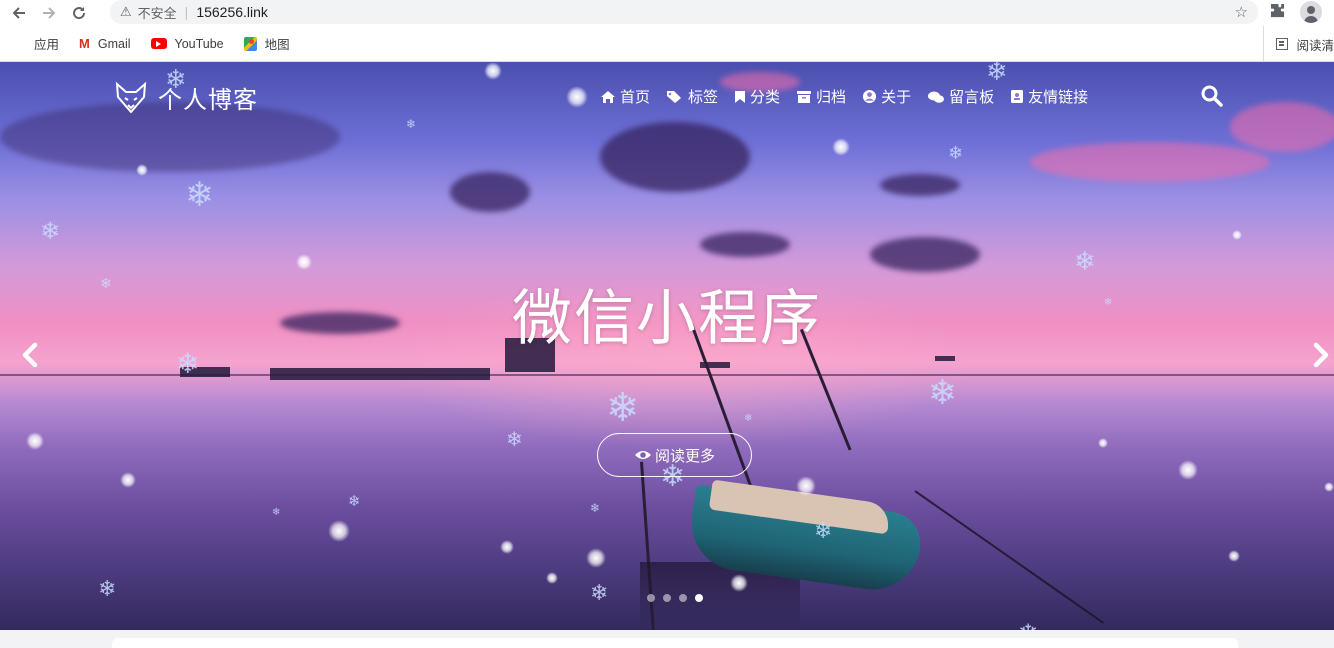 The height and width of the screenshot is (648, 1334). What do you see at coordinates (804, 96) in the screenshot?
I see `archive-icon` at bounding box center [804, 96].